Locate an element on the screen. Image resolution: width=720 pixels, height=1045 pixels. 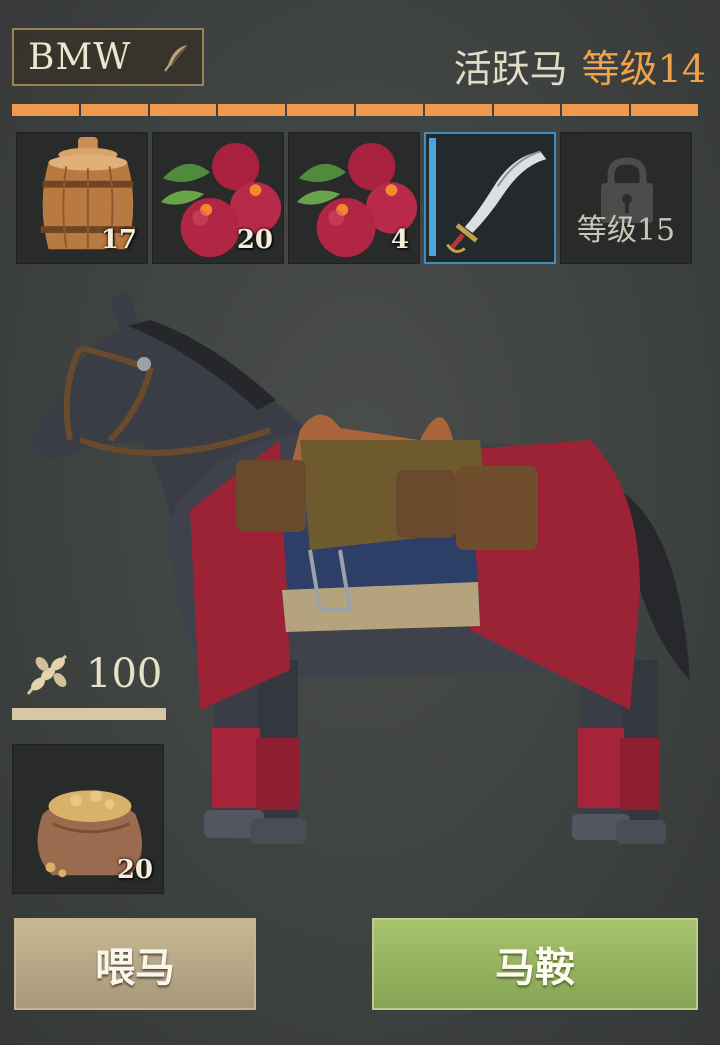
inventory-slot-berries: 20 is located at coordinates (218, 198).